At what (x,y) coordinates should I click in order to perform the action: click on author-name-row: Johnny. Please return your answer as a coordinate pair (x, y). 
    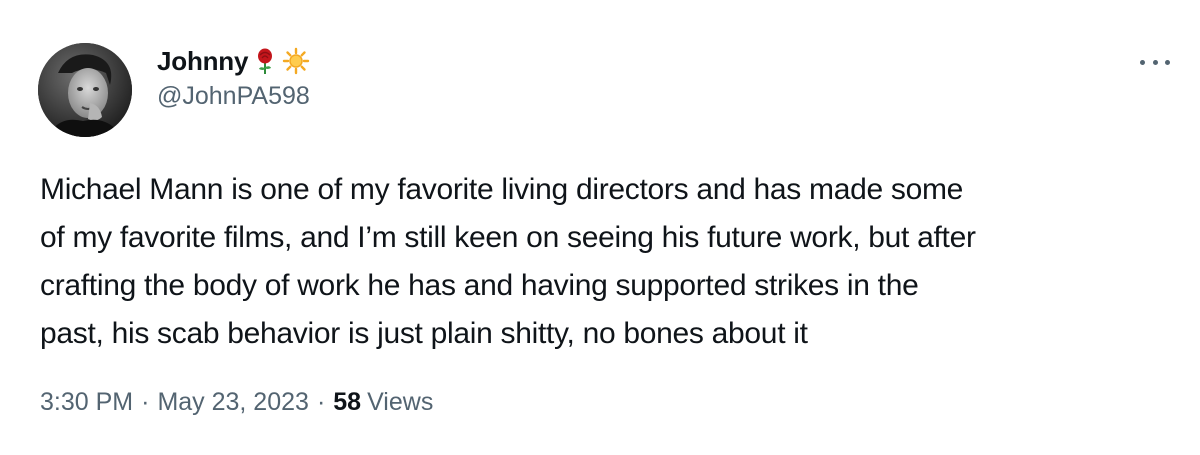
    Looking at the image, I should click on (233, 61).